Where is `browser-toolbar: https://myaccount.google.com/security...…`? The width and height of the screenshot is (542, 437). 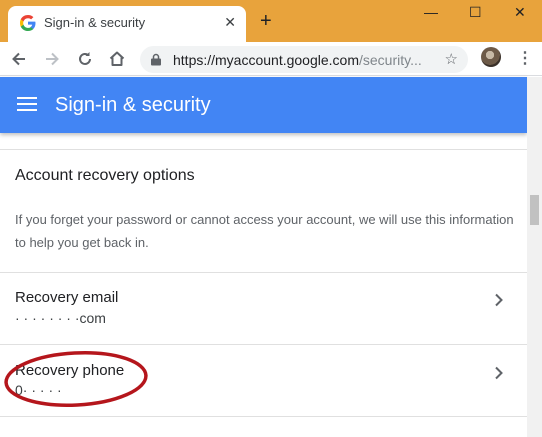
browser-toolbar: https://myaccount.google.com/security...… is located at coordinates (271, 59).